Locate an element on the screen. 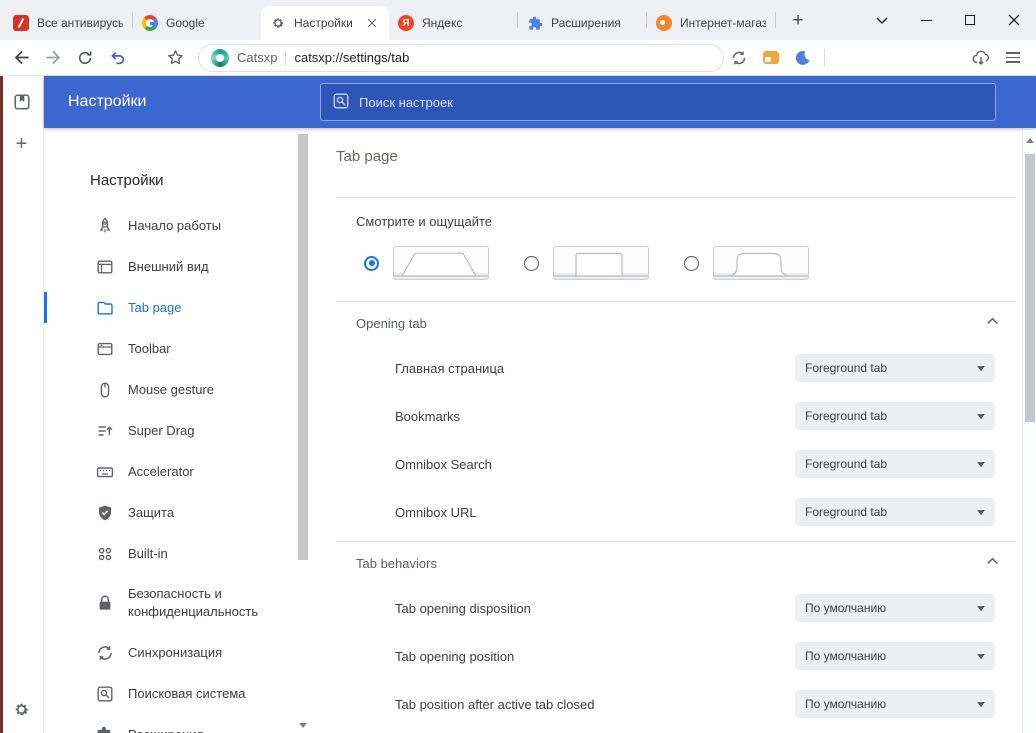  settings-search-box is located at coordinates (658, 102).